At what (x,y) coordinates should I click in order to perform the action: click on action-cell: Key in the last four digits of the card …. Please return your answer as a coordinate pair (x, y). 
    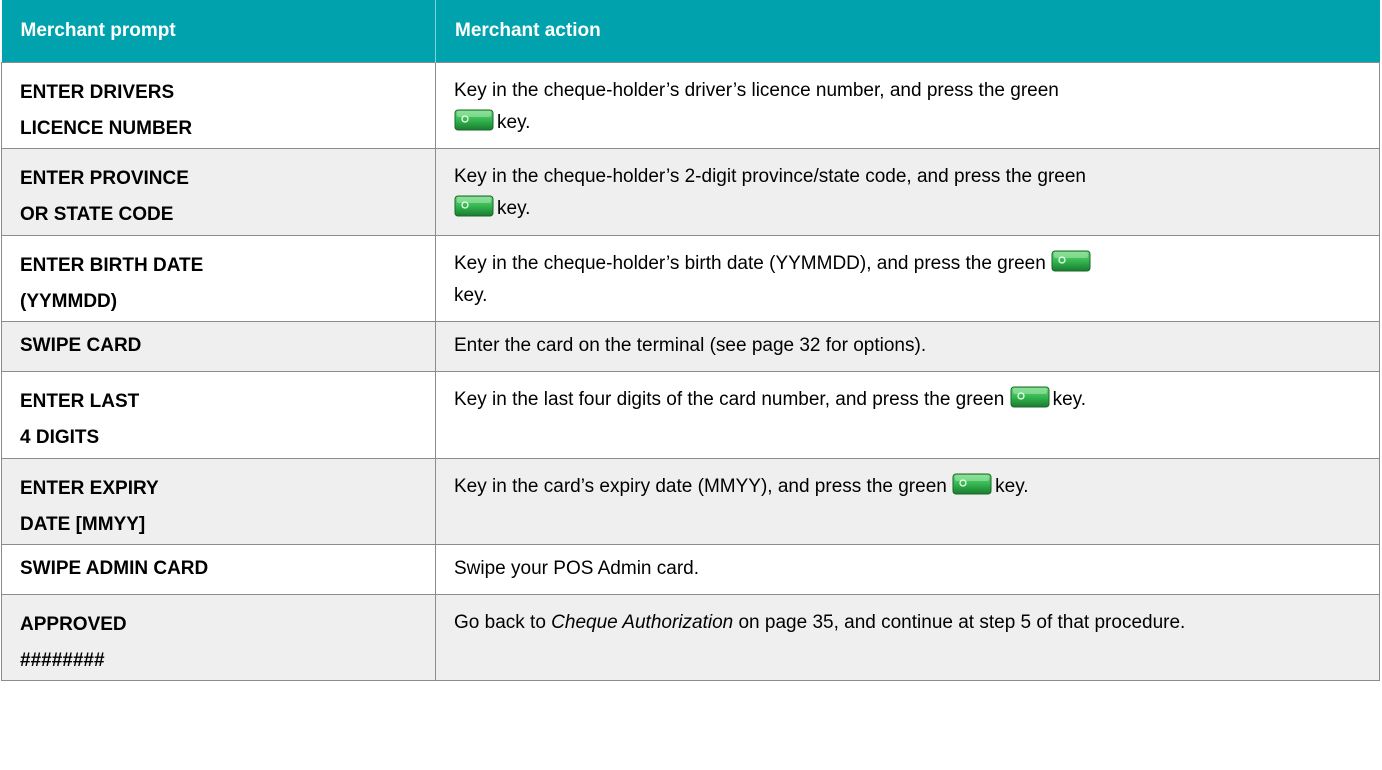
    Looking at the image, I should click on (907, 415).